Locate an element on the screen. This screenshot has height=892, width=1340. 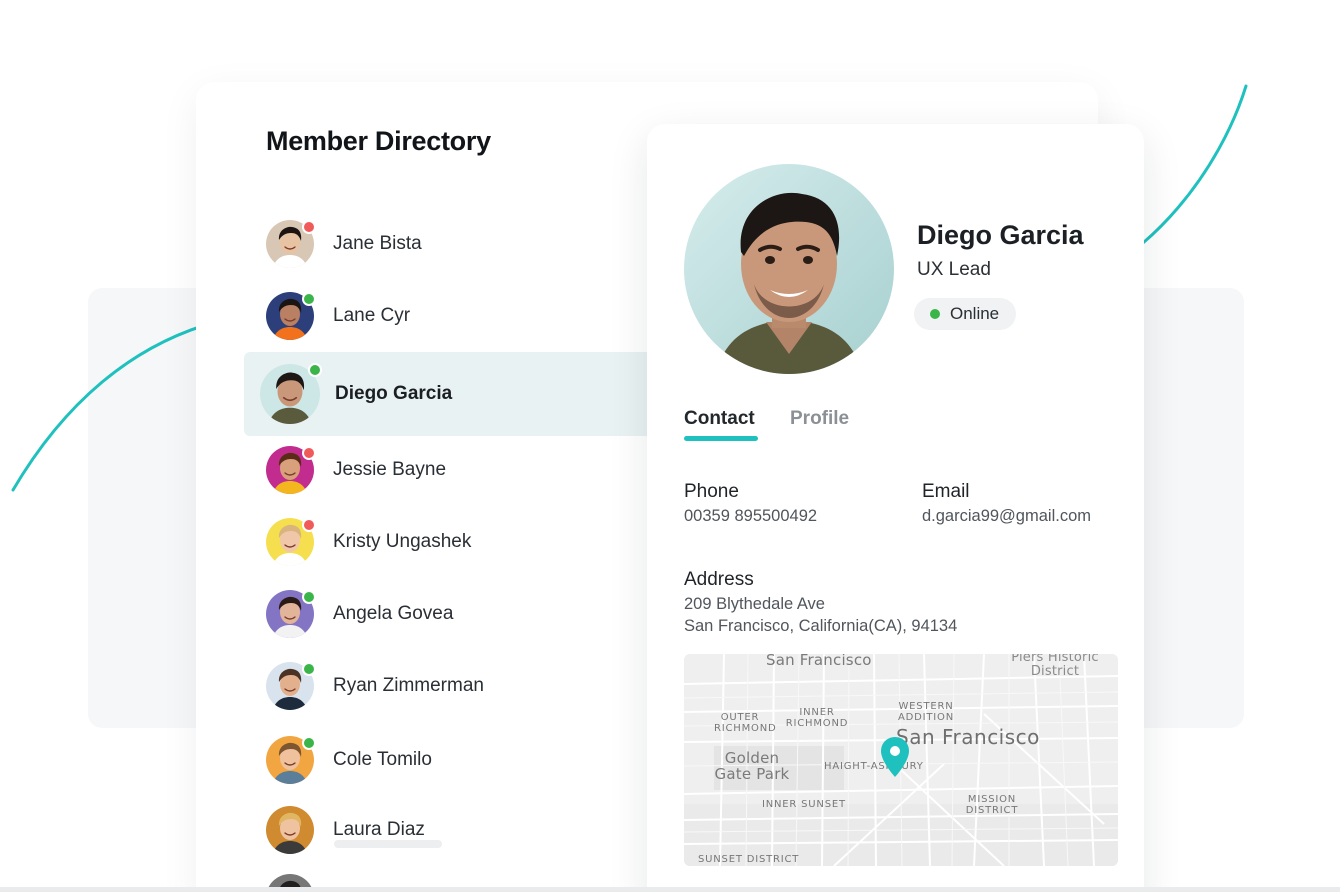
member-name: Cole Tomilo is located at coordinates (382, 759).